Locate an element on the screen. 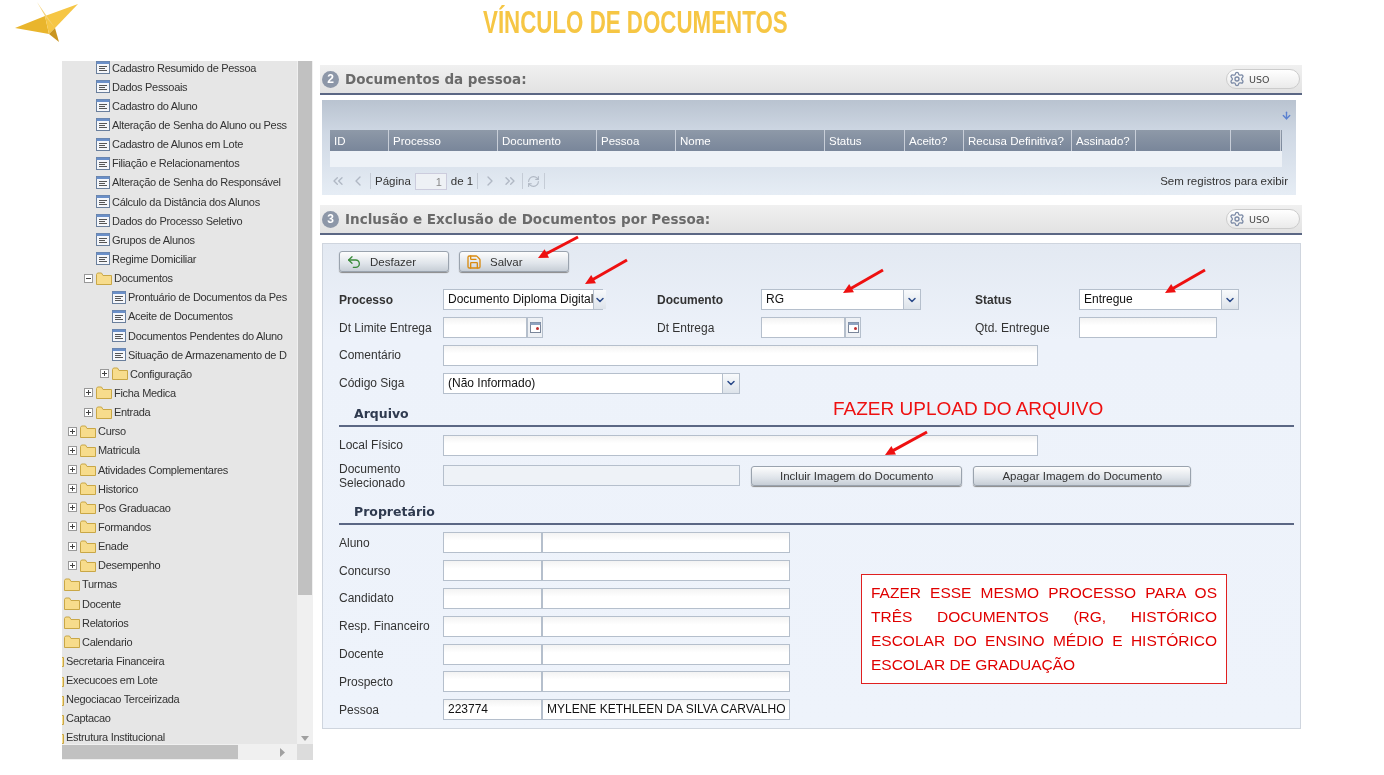 This screenshot has height=775, width=1384. tree-item: Dados Pessoais is located at coordinates (150, 86).